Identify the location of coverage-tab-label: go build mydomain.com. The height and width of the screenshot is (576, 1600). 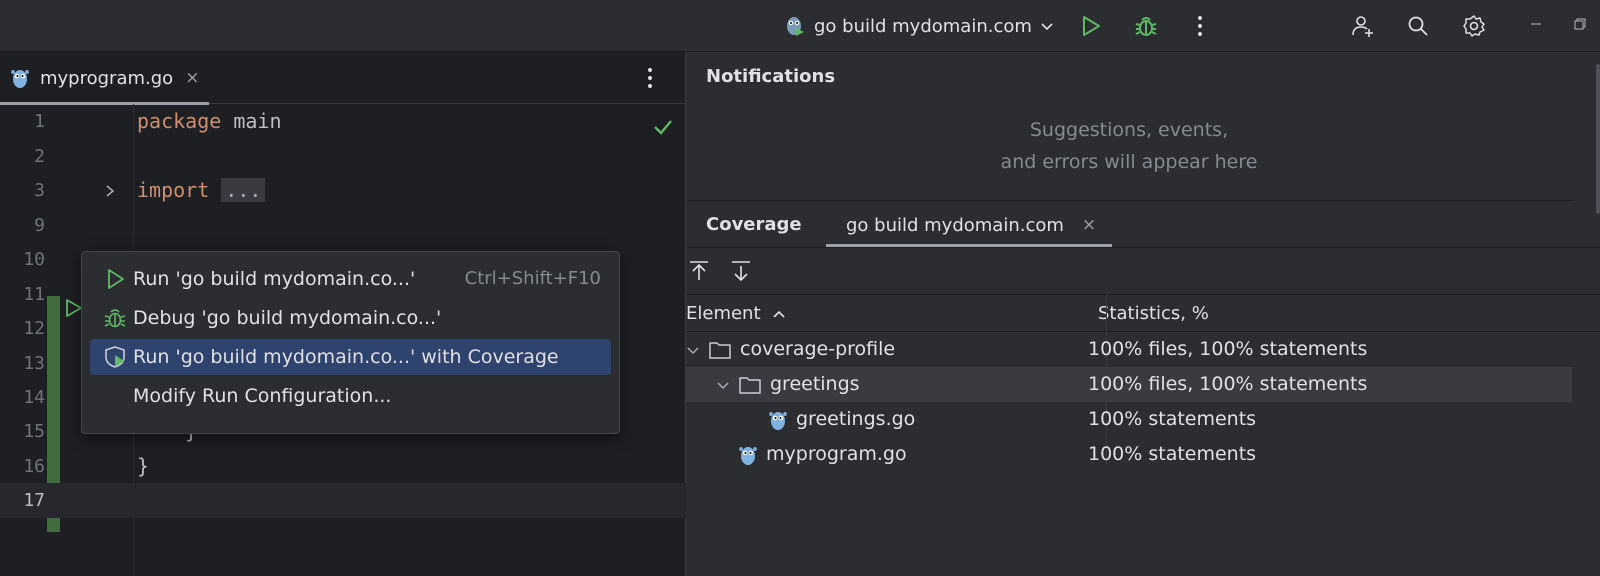
(955, 225).